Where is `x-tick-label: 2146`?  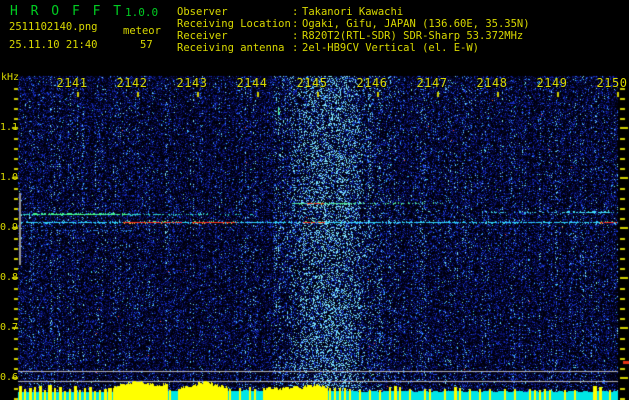
x-tick-label: 2146 is located at coordinates (372, 83).